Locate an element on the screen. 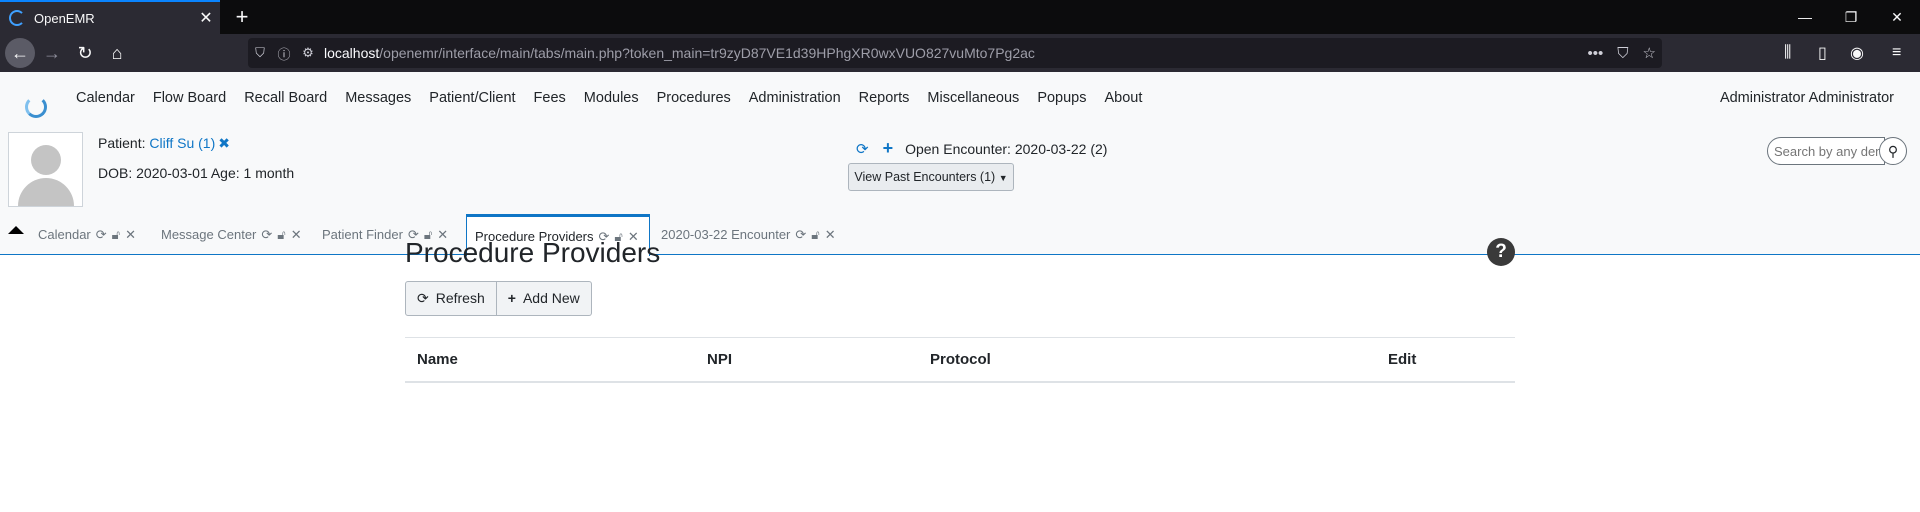 This screenshot has height=512, width=1920. patient-search: ⚲ is located at coordinates (1837, 151).